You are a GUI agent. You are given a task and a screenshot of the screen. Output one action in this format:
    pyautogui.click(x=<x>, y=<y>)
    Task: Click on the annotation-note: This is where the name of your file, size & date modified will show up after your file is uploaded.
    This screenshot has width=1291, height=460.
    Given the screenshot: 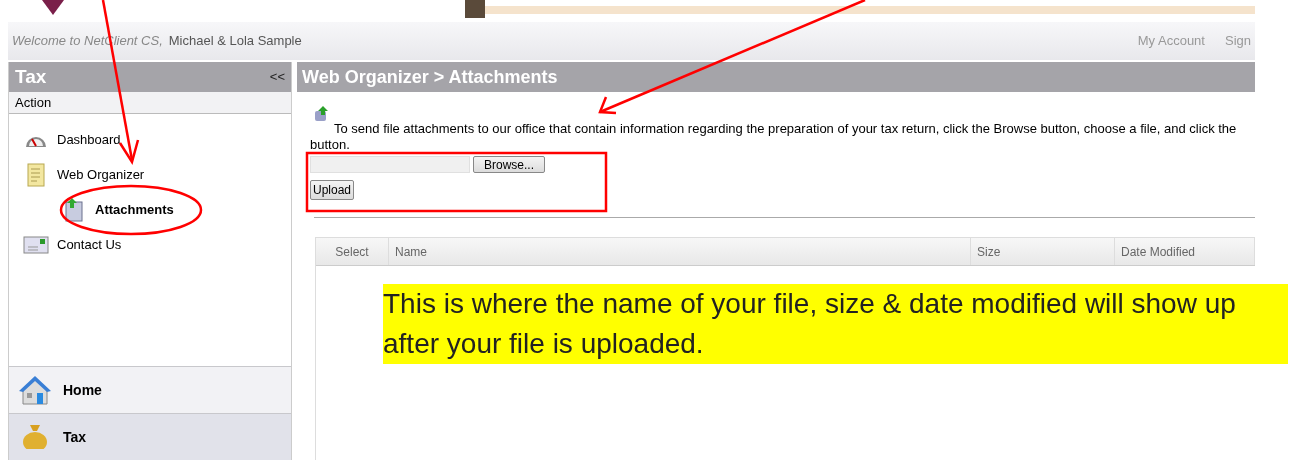 What is the action you would take?
    pyautogui.click(x=835, y=324)
    